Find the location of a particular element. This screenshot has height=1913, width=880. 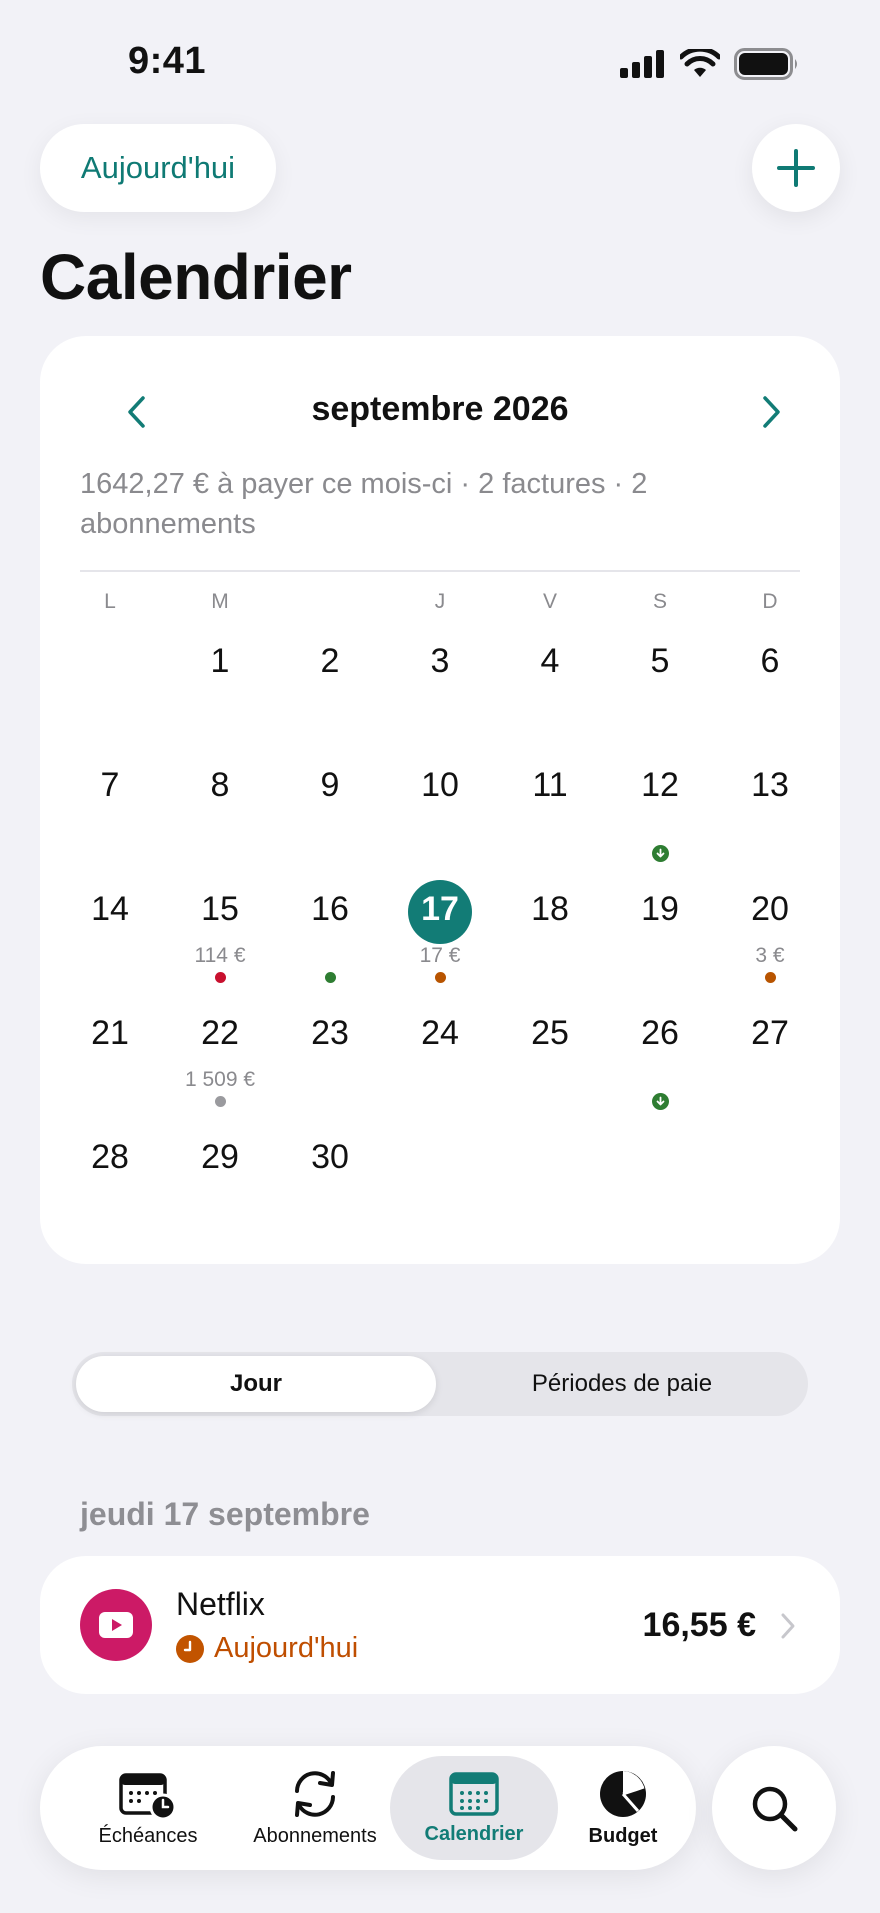

day-amount: 114 € is located at coordinates (220, 955).